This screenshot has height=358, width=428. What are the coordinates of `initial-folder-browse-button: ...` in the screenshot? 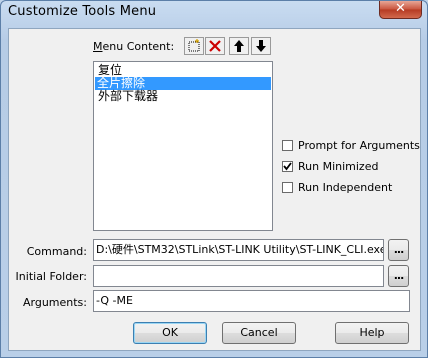 It's located at (398, 276).